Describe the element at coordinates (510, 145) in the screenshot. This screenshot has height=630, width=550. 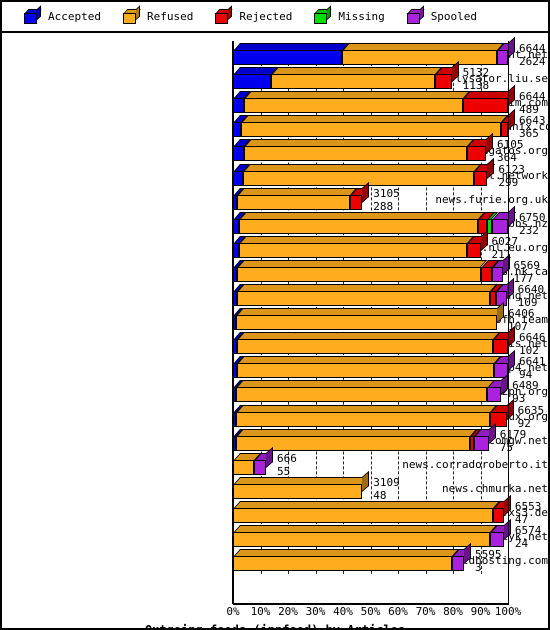
I see `value-total: 6105` at that location.